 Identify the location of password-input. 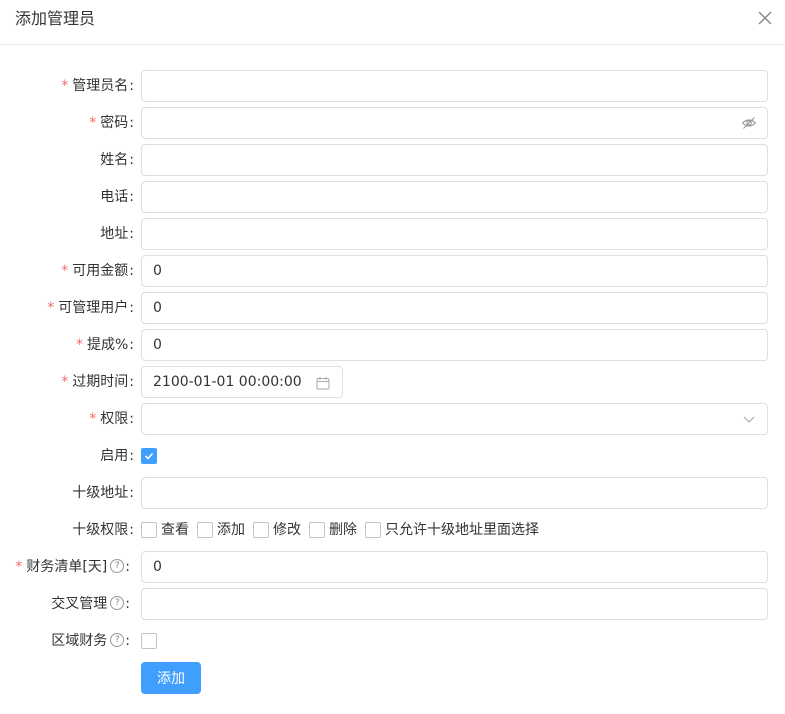
(454, 123).